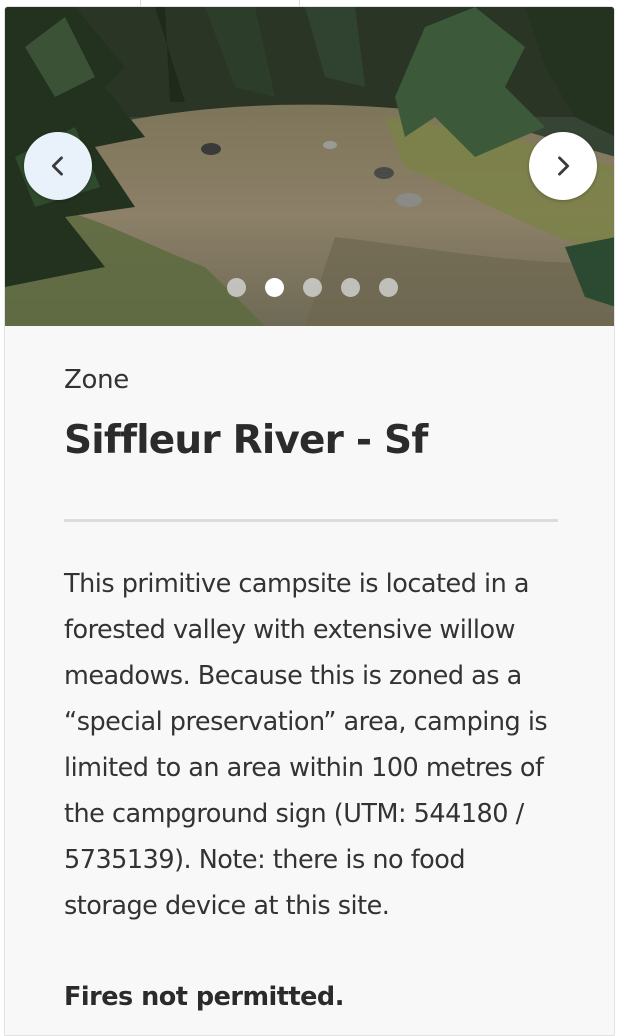 This screenshot has height=1036, width=619. Describe the element at coordinates (96, 380) in the screenshot. I see `zone-label: Zone` at that location.